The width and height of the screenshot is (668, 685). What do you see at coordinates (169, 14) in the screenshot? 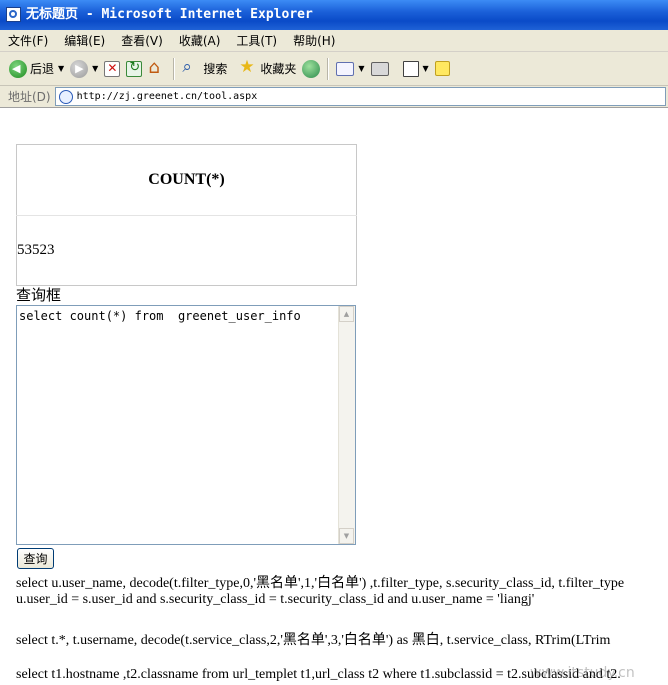
I see `window-title: 无标题页 - Microsoft Internet Explorer` at bounding box center [169, 14].